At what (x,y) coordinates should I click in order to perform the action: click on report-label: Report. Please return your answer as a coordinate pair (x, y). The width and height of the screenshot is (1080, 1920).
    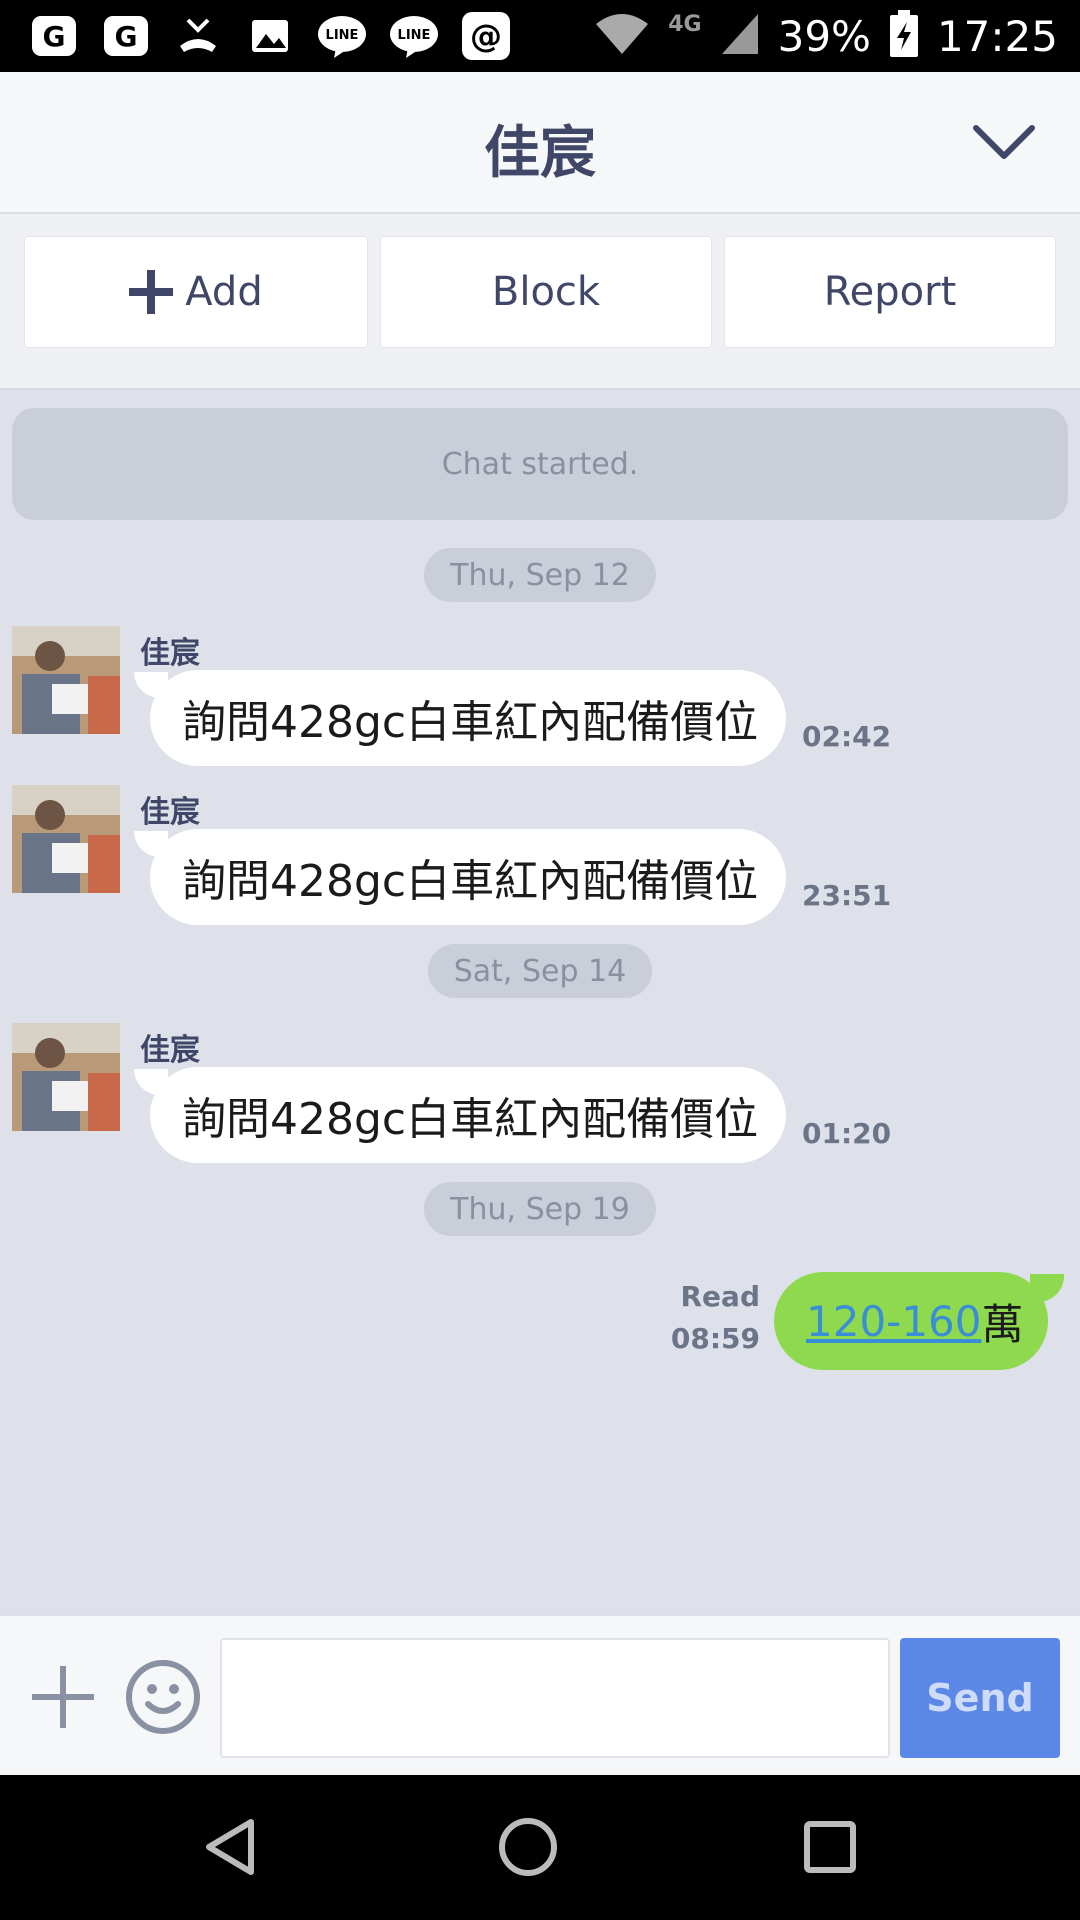
    Looking at the image, I should click on (890, 292).